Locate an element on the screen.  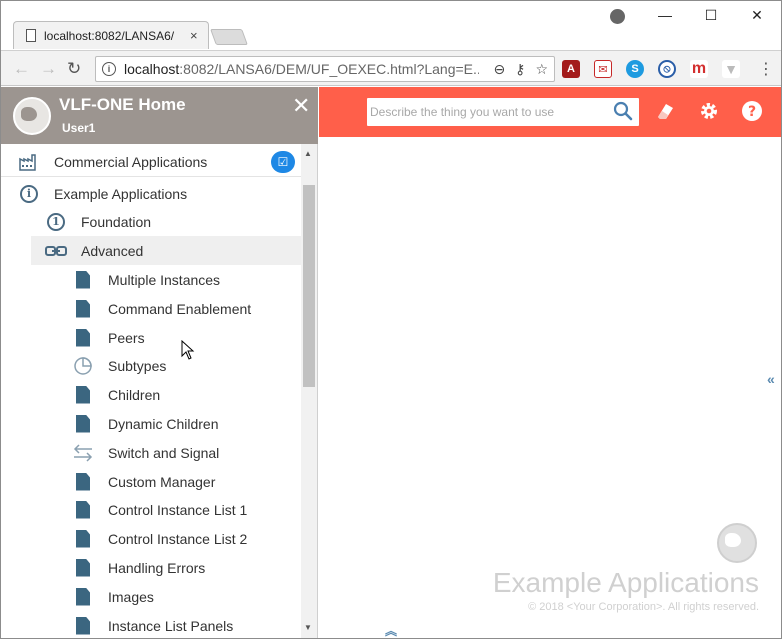
forward-arrow-icon: → is located at coordinates (48, 69).